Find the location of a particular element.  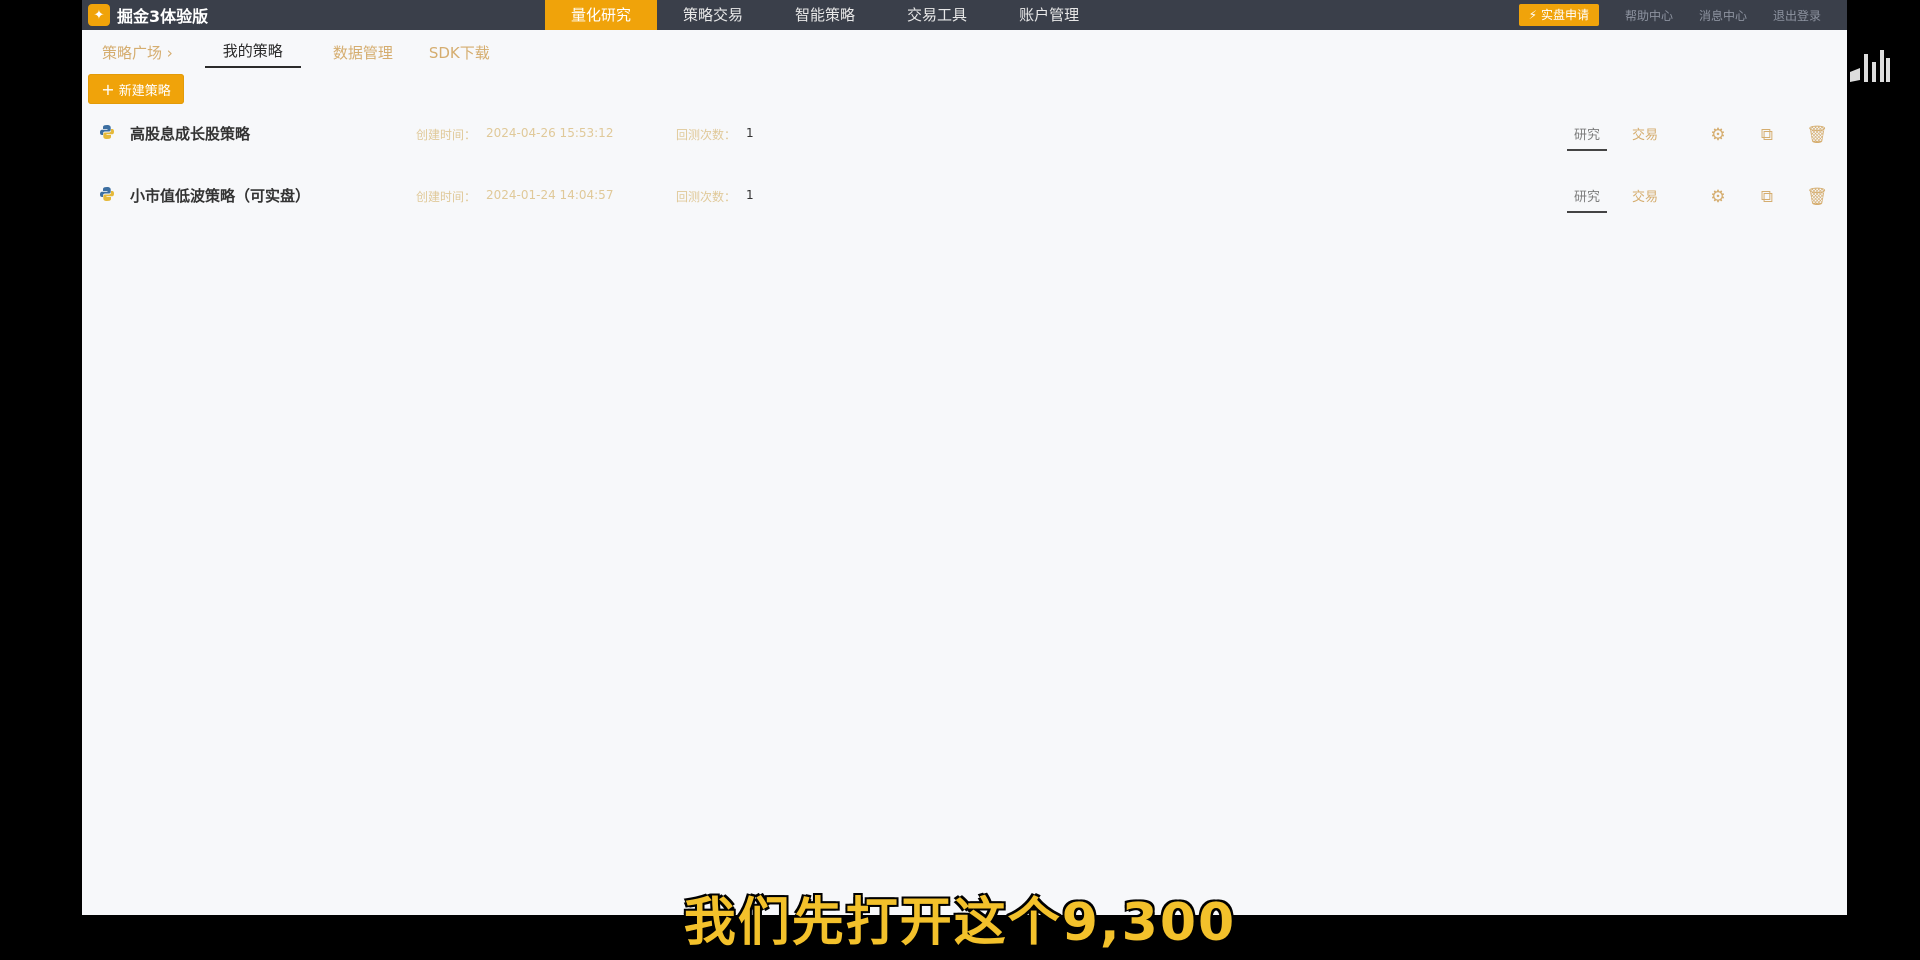

tab-data-management: 数据管理 is located at coordinates (363, 53).